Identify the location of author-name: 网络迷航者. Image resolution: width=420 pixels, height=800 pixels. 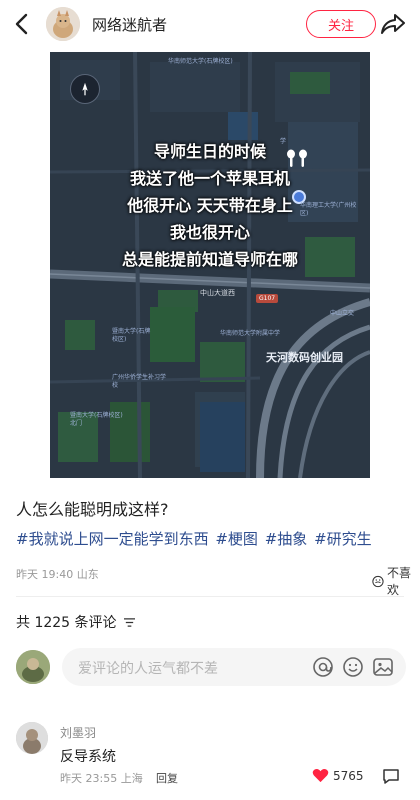
(129, 24).